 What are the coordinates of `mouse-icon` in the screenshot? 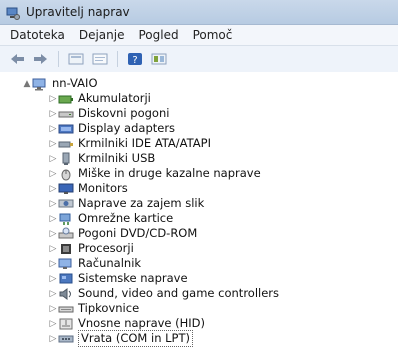 It's located at (66, 174).